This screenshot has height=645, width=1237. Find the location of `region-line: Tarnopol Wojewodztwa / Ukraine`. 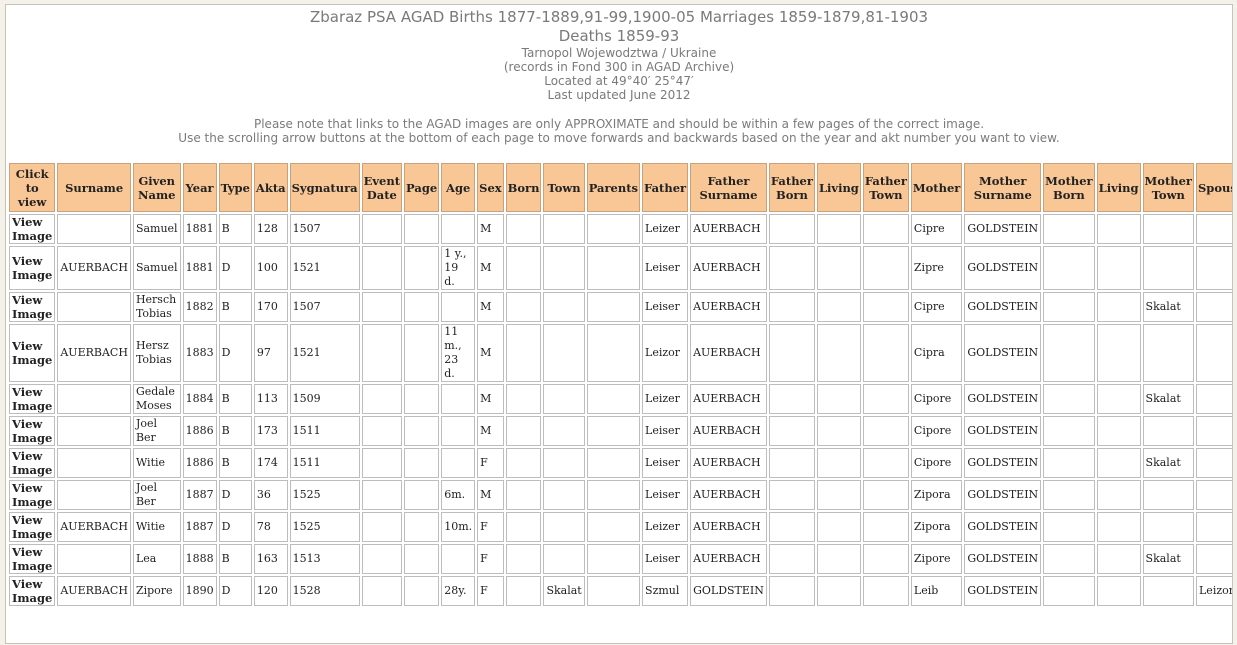

region-line: Tarnopol Wojewodztwa / Ukraine is located at coordinates (619, 53).